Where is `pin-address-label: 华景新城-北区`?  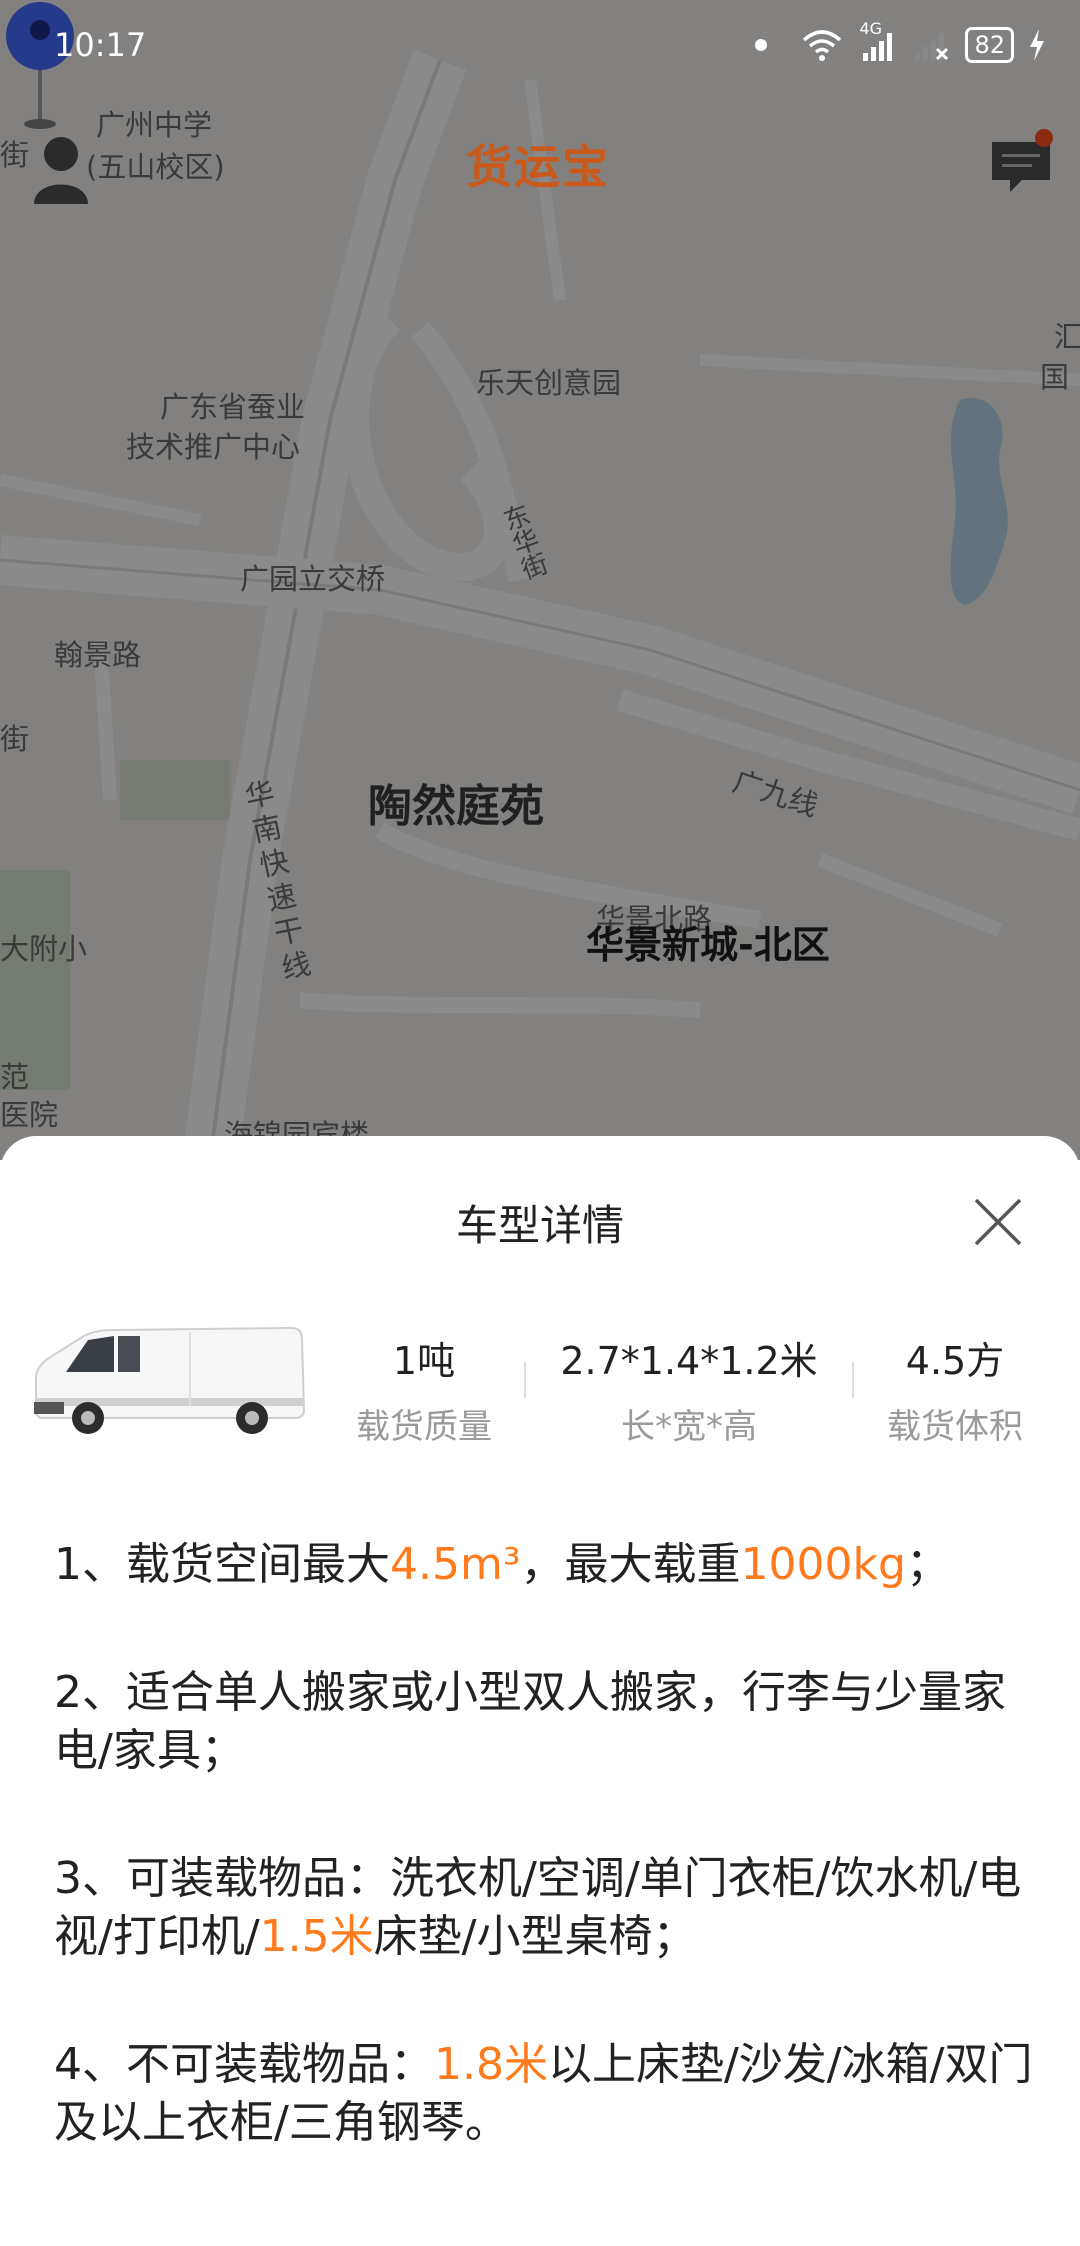 pin-address-label: 华景新城-北区 is located at coordinates (708, 945).